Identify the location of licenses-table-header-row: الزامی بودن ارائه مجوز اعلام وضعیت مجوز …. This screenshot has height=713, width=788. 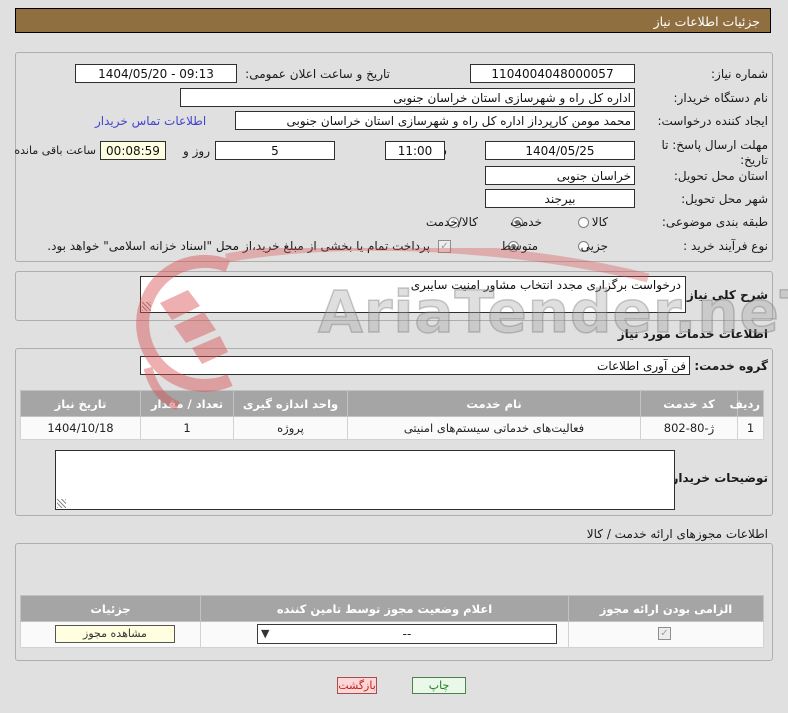
(392, 608).